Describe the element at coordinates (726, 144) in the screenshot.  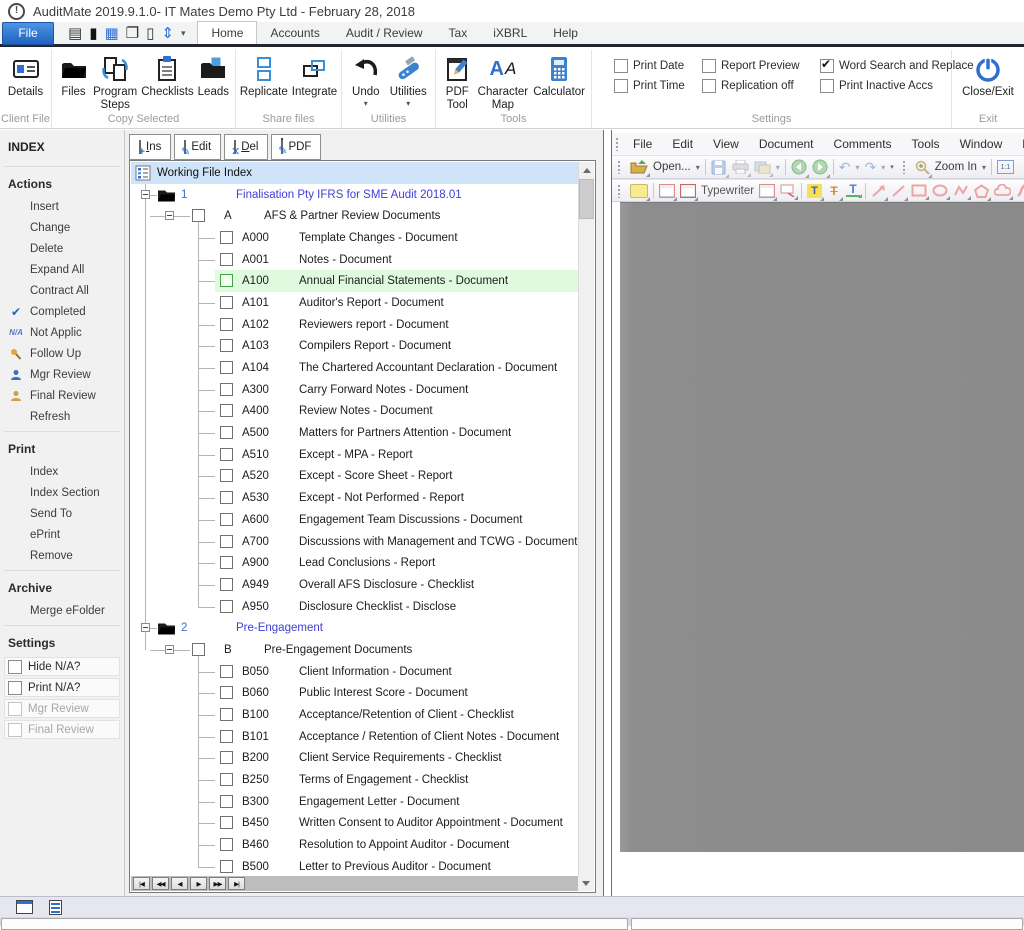
I see `viewer-menu-view: View` at that location.